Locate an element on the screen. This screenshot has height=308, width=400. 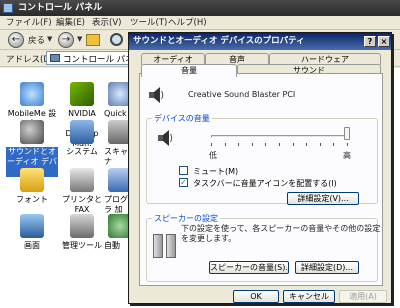
tab-volume: 音量 is located at coordinates (189, 70).